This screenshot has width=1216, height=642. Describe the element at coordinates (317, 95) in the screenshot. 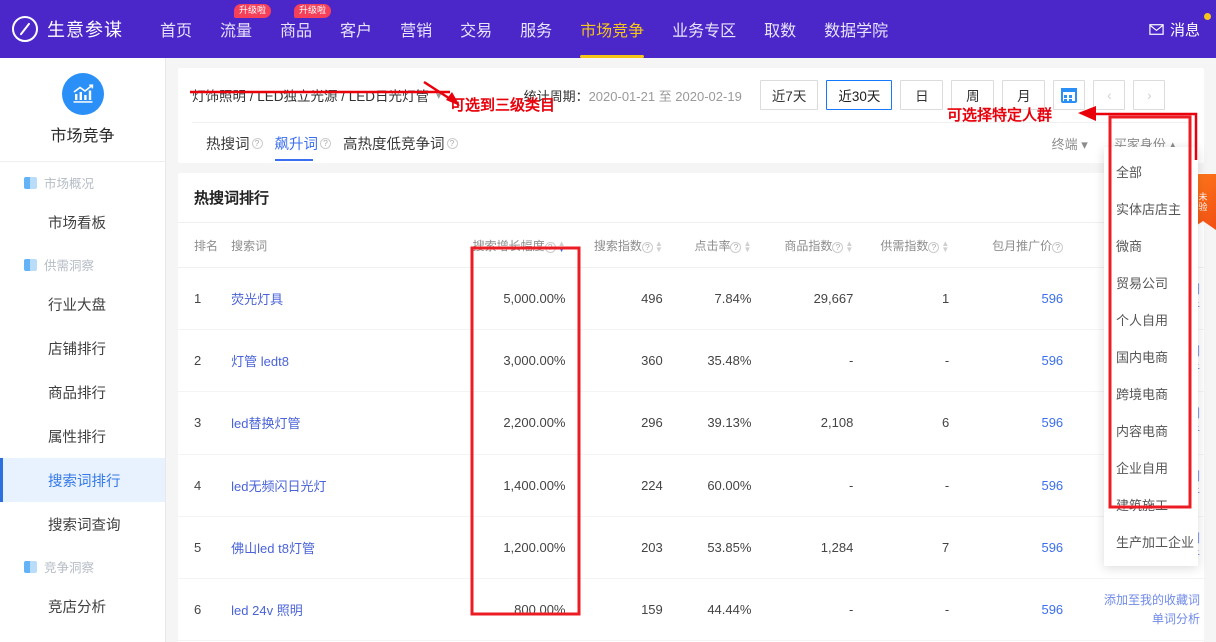

I see `category-breadcrumb-selector: 灯饰照明 / LED独立光源 / LED日光灯管 ▾` at that location.